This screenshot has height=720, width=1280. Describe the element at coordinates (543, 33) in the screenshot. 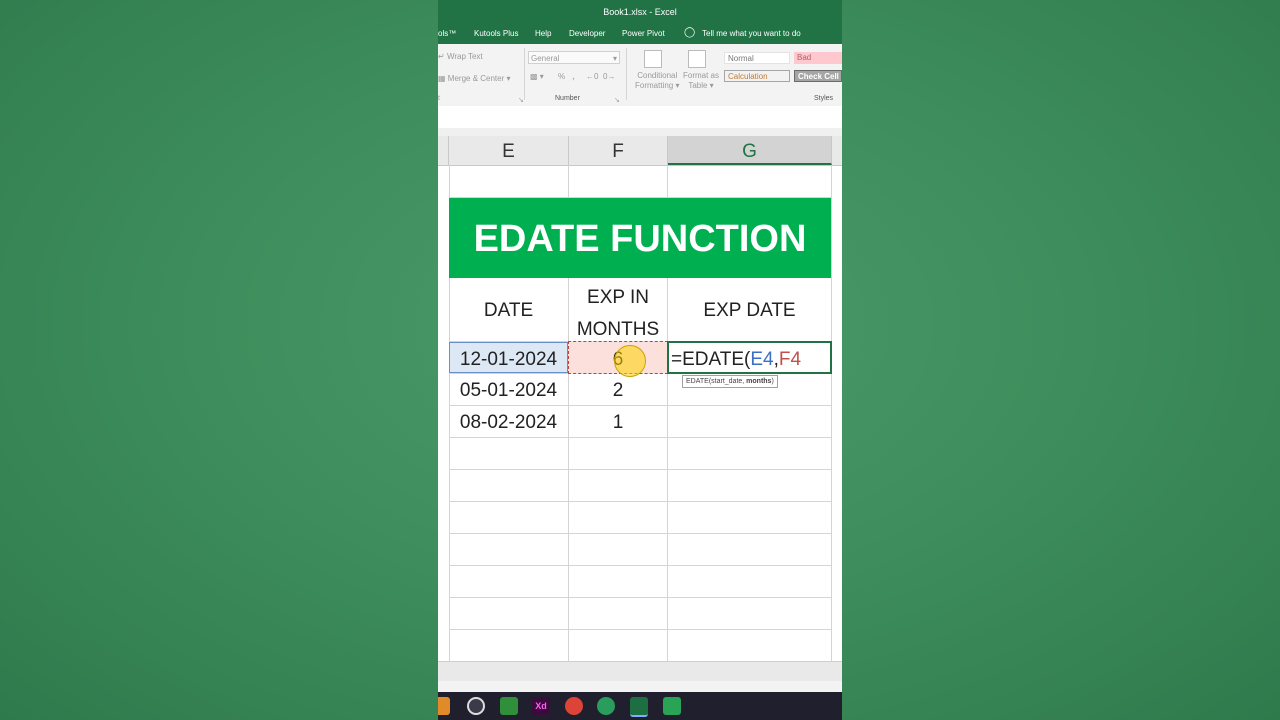

I see `tab-help: Help` at that location.